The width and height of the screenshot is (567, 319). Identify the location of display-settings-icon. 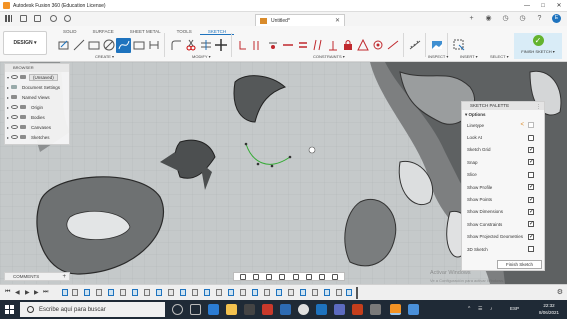
(308, 276).